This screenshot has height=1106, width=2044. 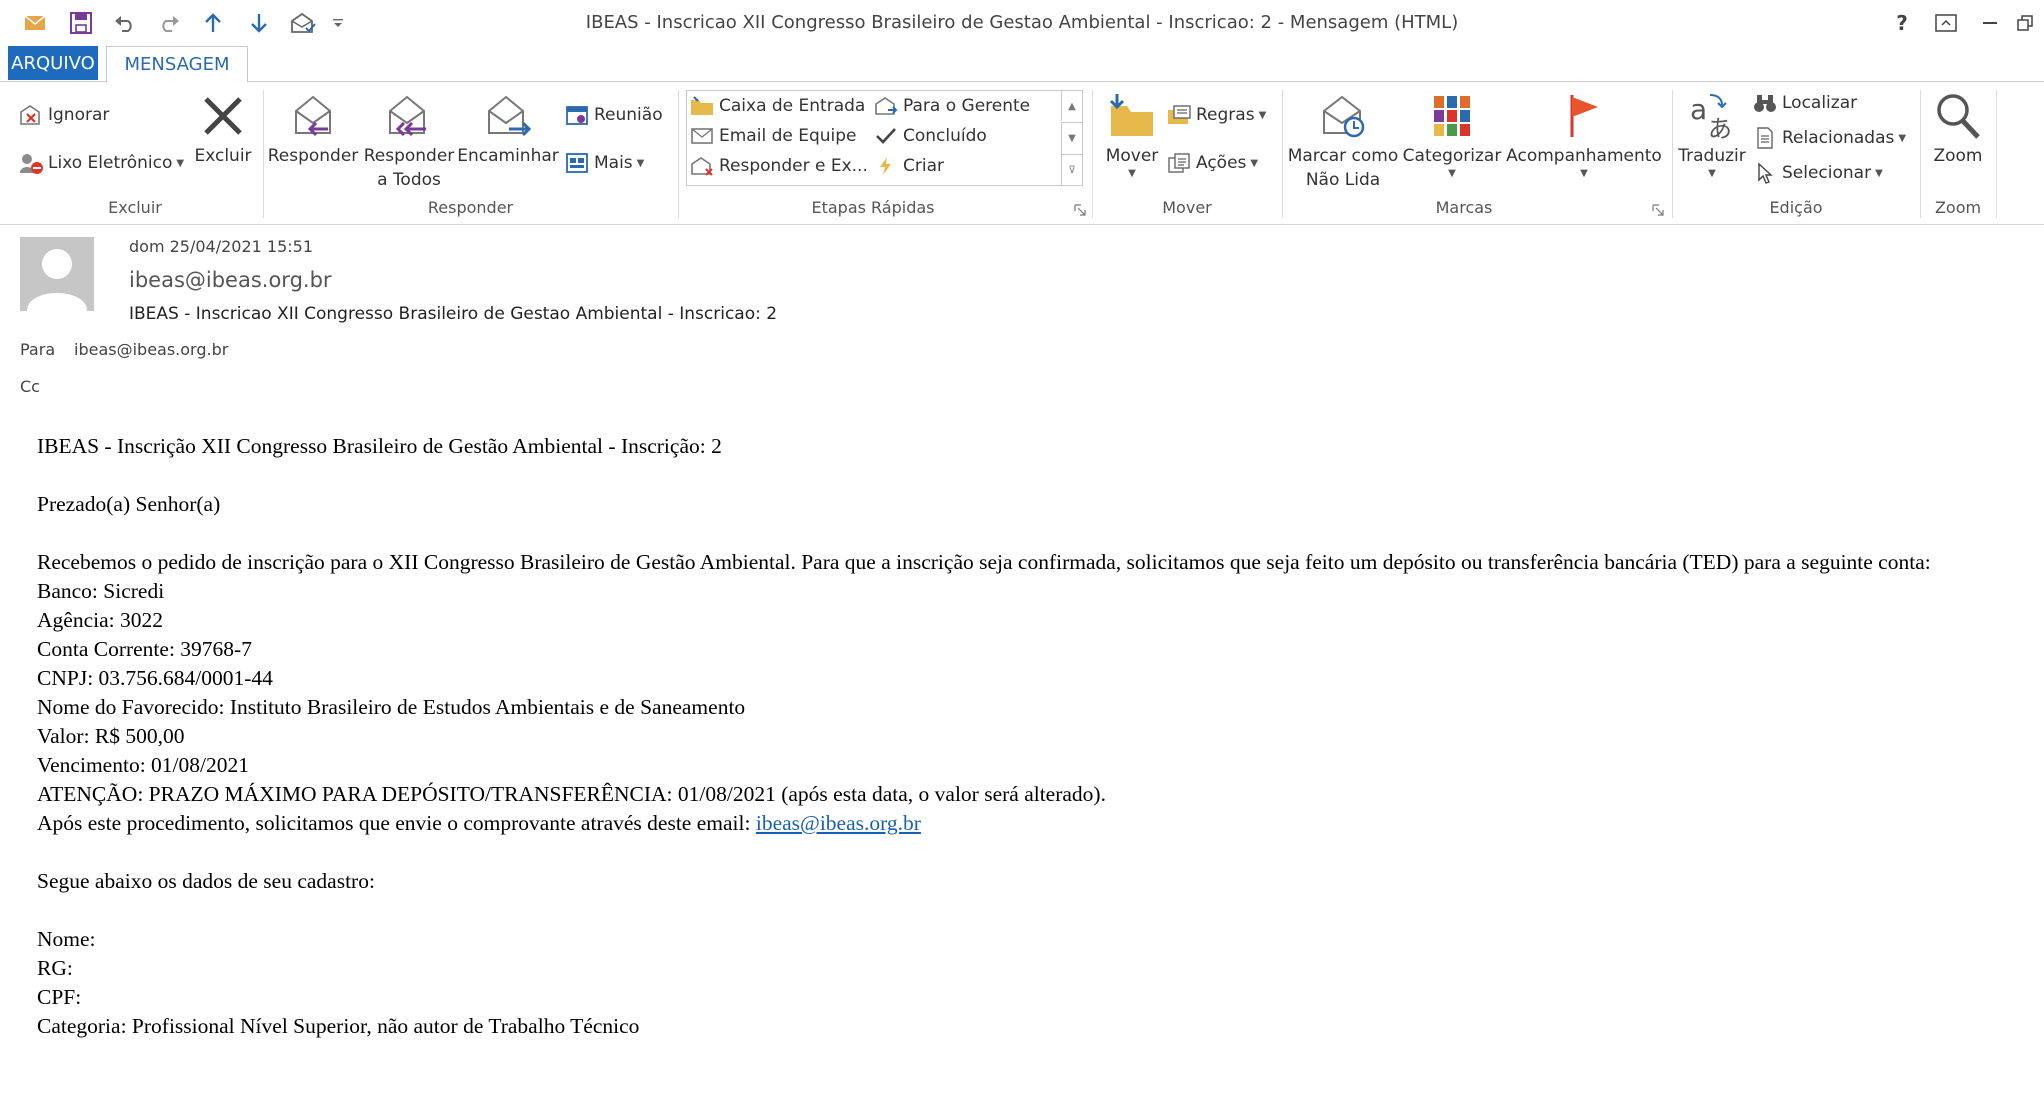 I want to click on magnifier-icon, so click(x=1958, y=116).